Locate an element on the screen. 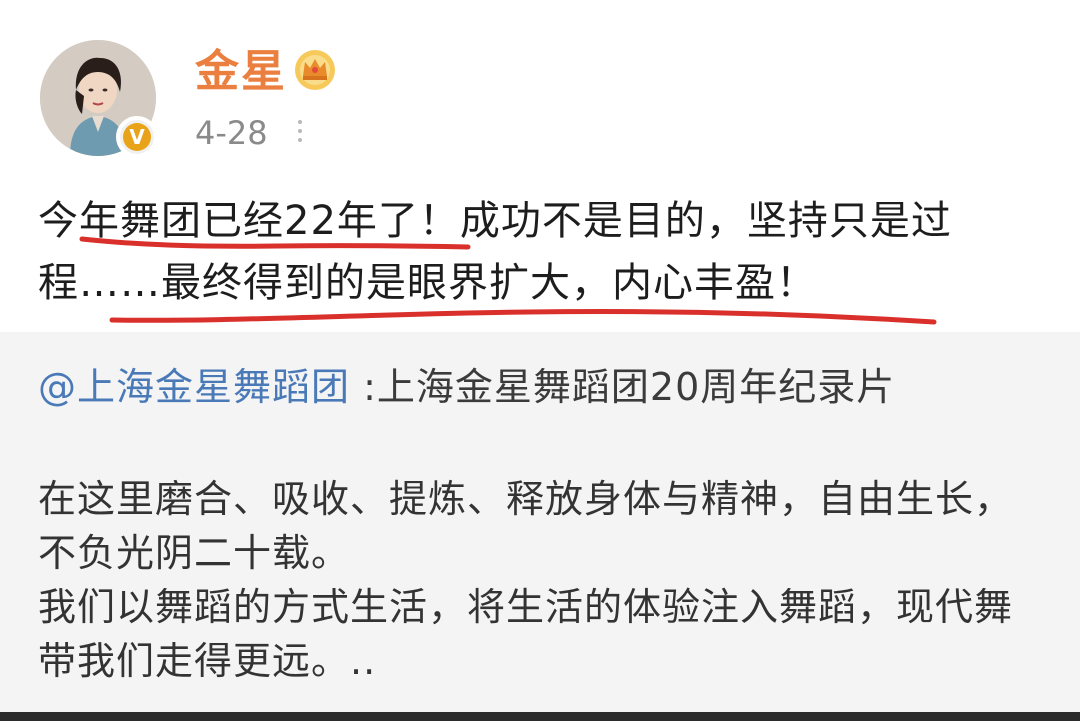 Image resolution: width=1080 pixels, height=721 pixels. crown-icon is located at coordinates (315, 69).